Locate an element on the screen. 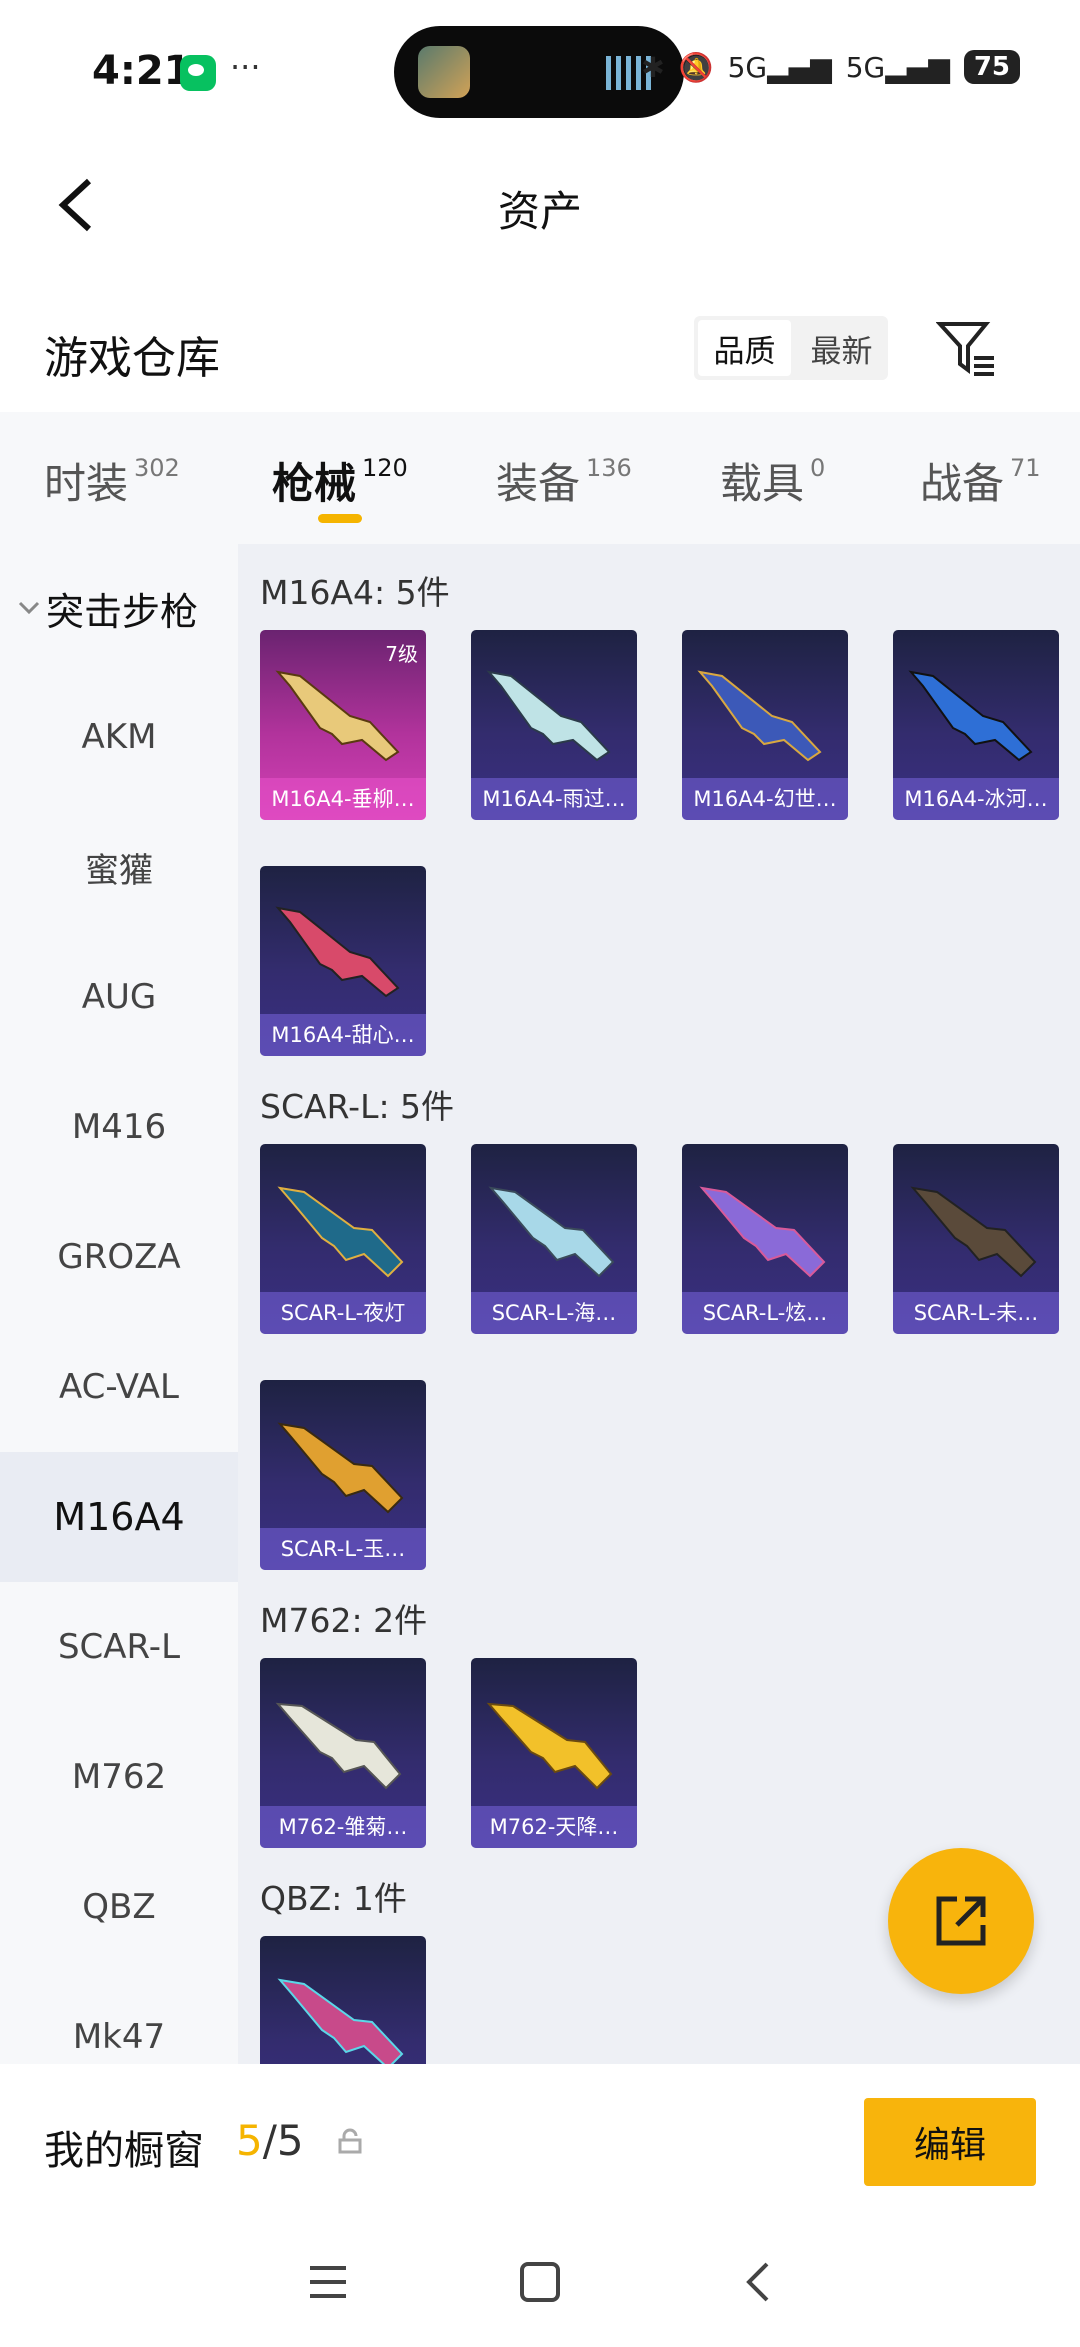 This screenshot has width=1080, height=2347. side-item-m762: M762 is located at coordinates (119, 1777).